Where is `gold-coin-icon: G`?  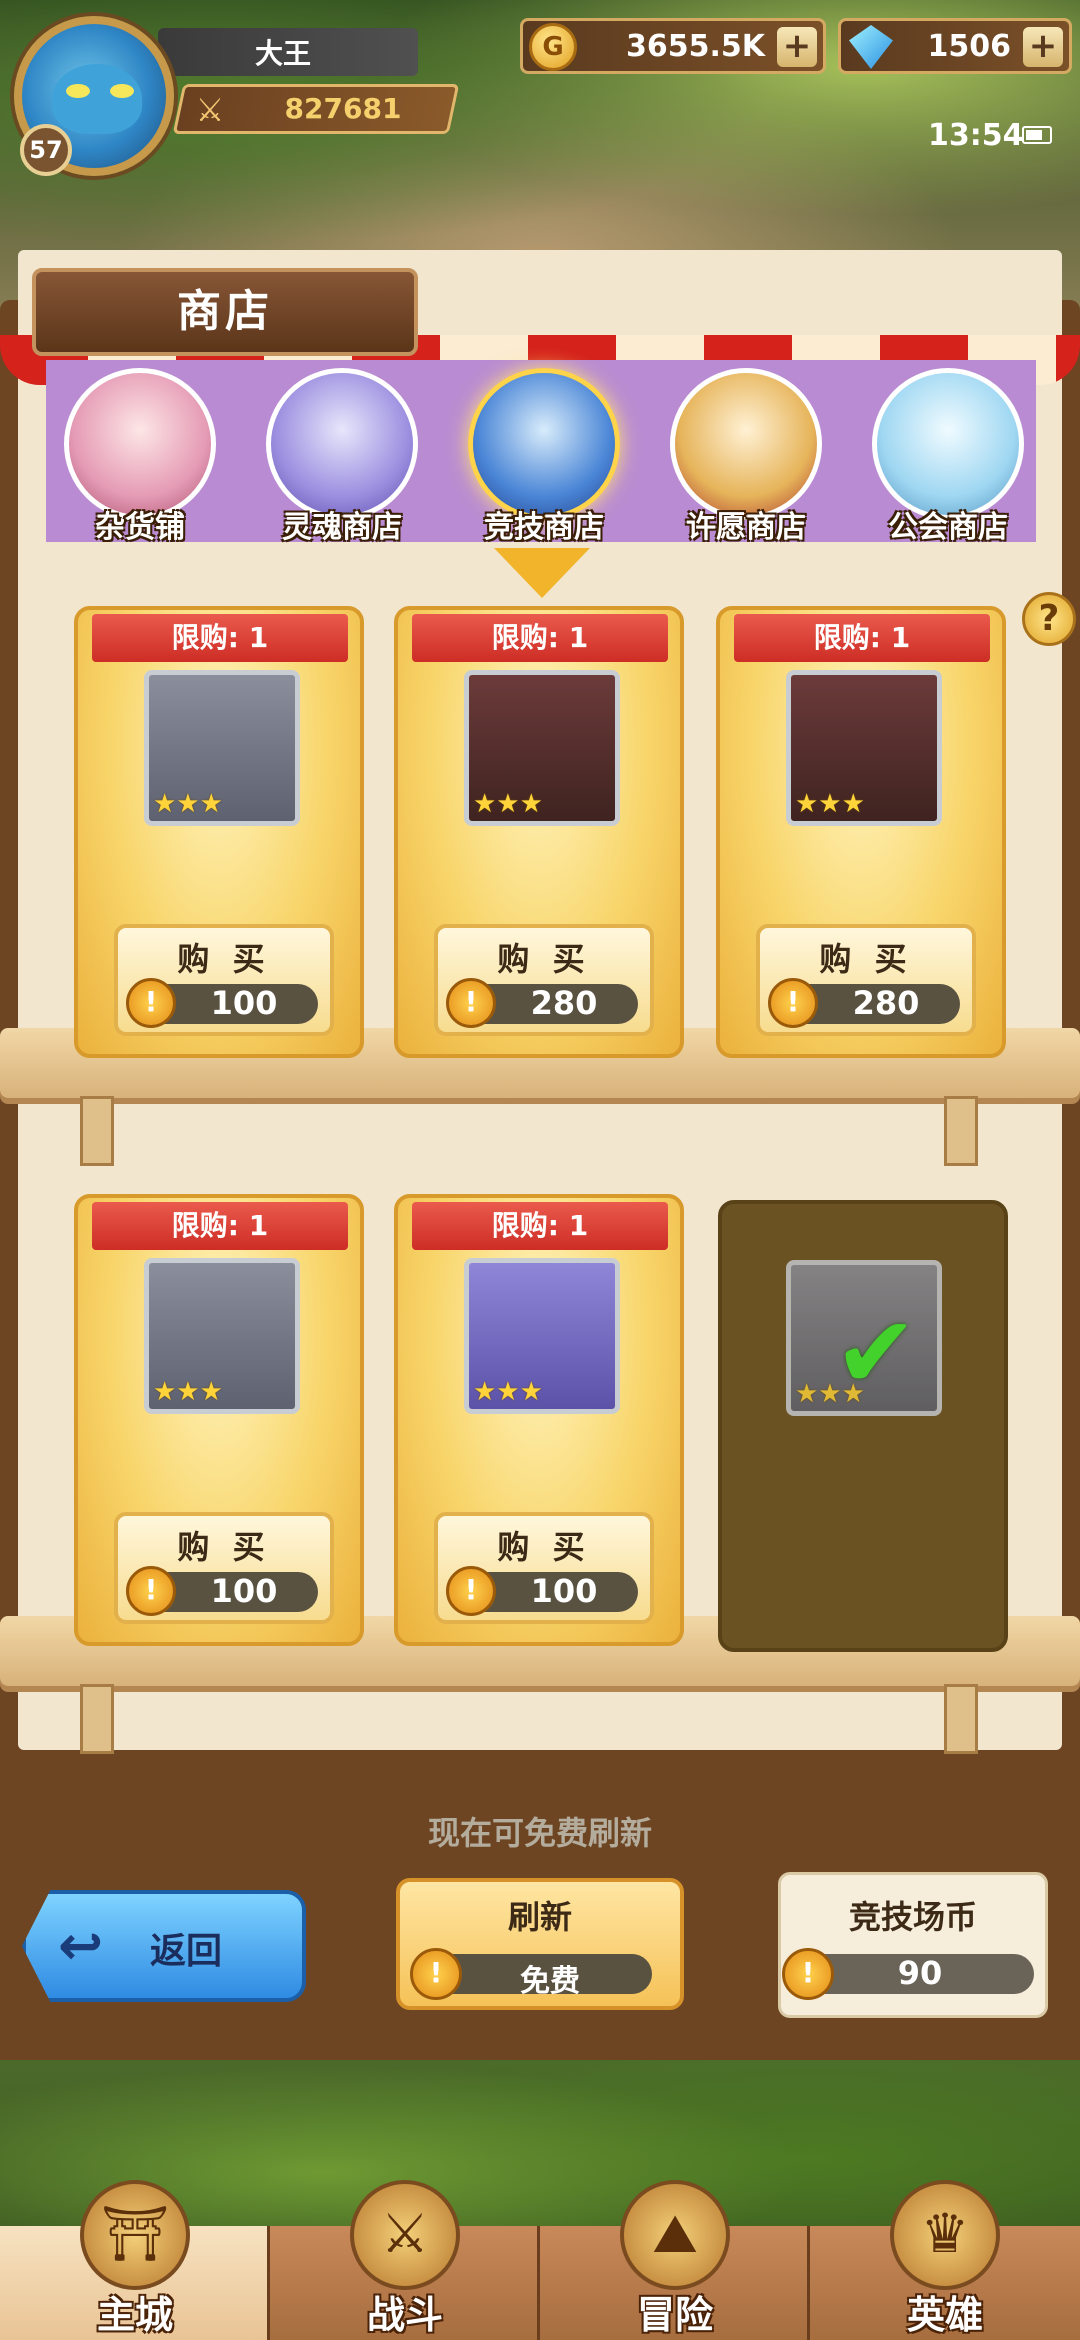 gold-coin-icon: G is located at coordinates (553, 47).